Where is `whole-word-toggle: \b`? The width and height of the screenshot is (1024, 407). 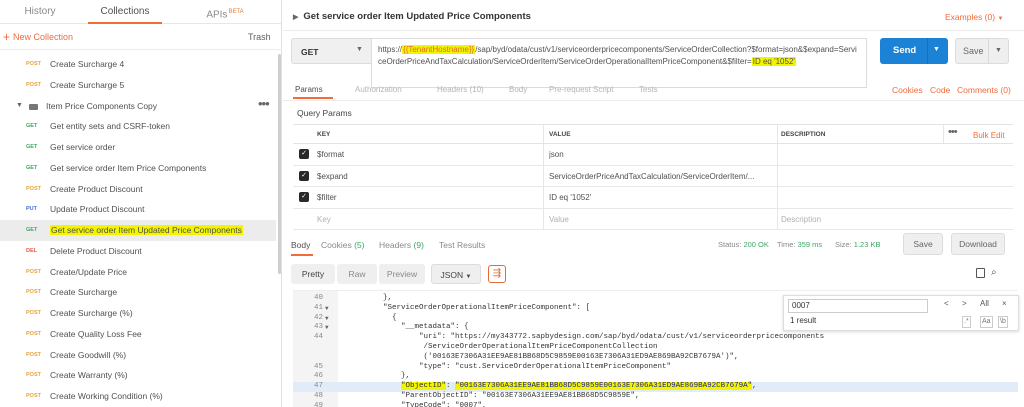 whole-word-toggle: \b is located at coordinates (1003, 322).